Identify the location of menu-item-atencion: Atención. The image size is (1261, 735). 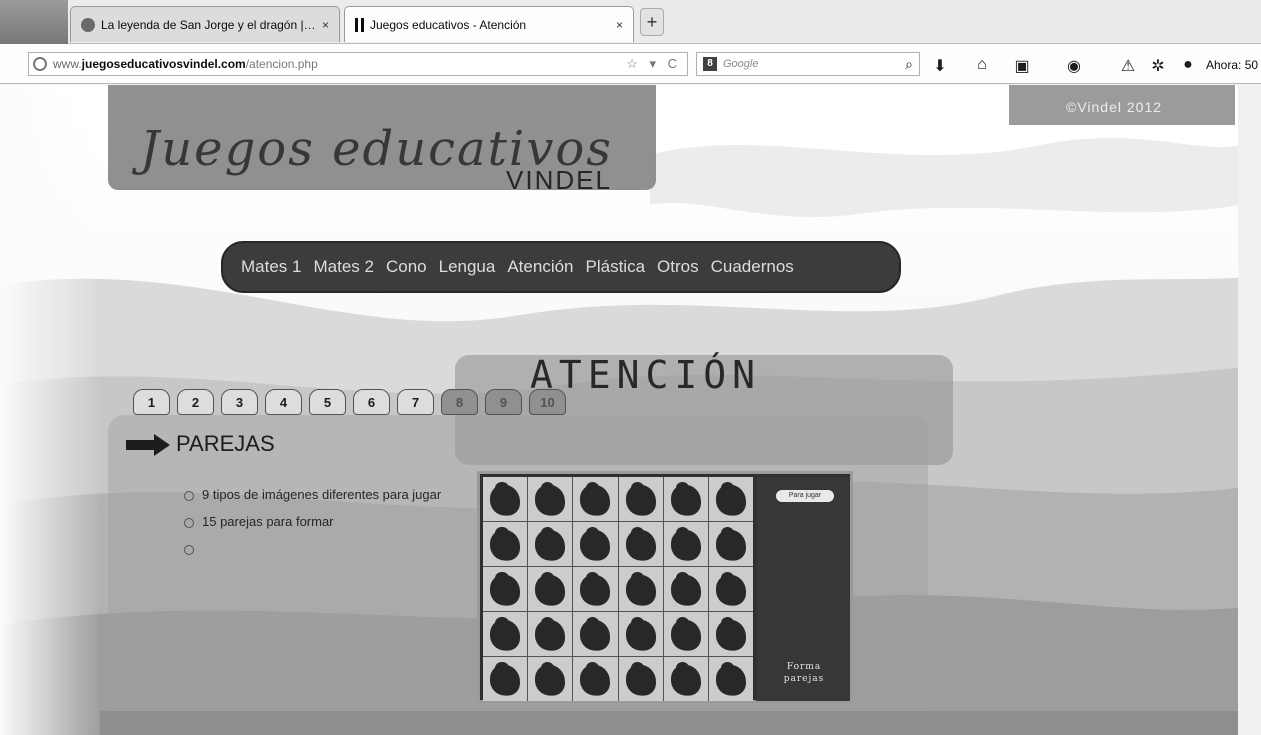
(540, 267).